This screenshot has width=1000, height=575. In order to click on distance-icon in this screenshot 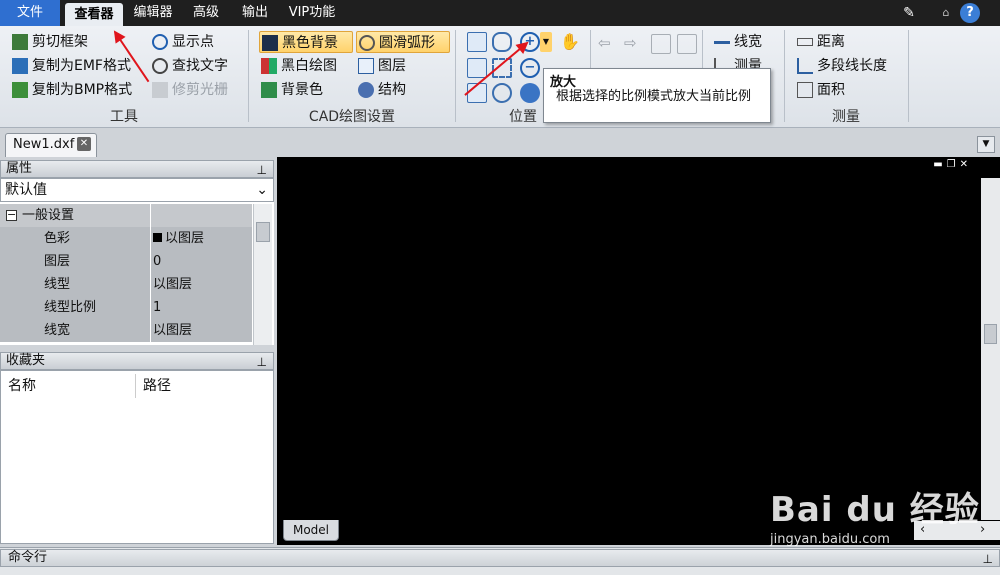, I will do `click(805, 42)`.